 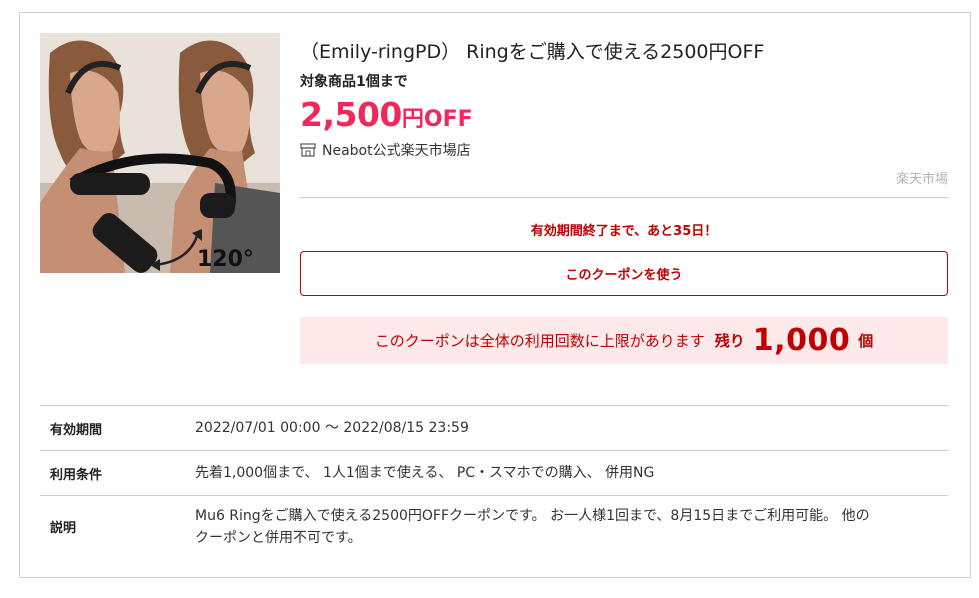 What do you see at coordinates (354, 82) in the screenshot?
I see `item-limit: 対象商品1個まで` at bounding box center [354, 82].